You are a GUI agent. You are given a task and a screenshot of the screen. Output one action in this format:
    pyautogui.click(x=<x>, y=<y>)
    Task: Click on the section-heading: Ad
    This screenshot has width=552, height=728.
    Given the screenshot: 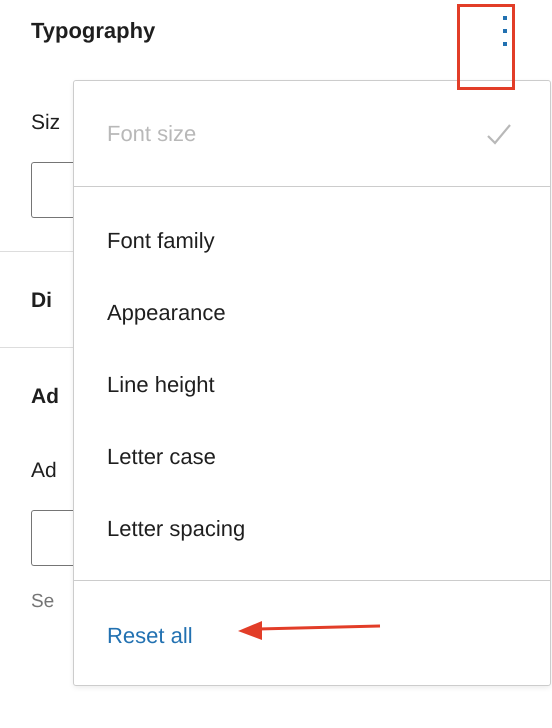 What is the action you would take?
    pyautogui.click(x=45, y=397)
    